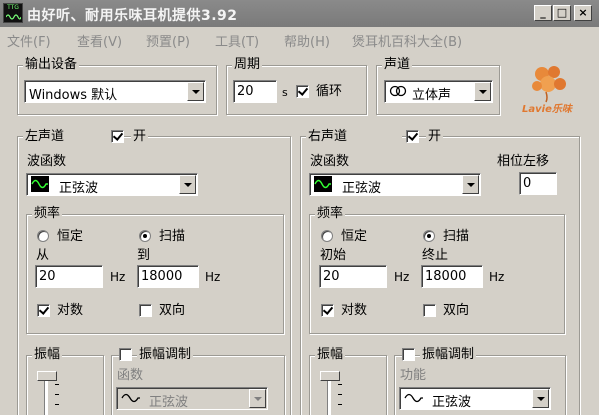 The width and height of the screenshot is (599, 415). I want to click on left-from-input: 20, so click(69, 276).